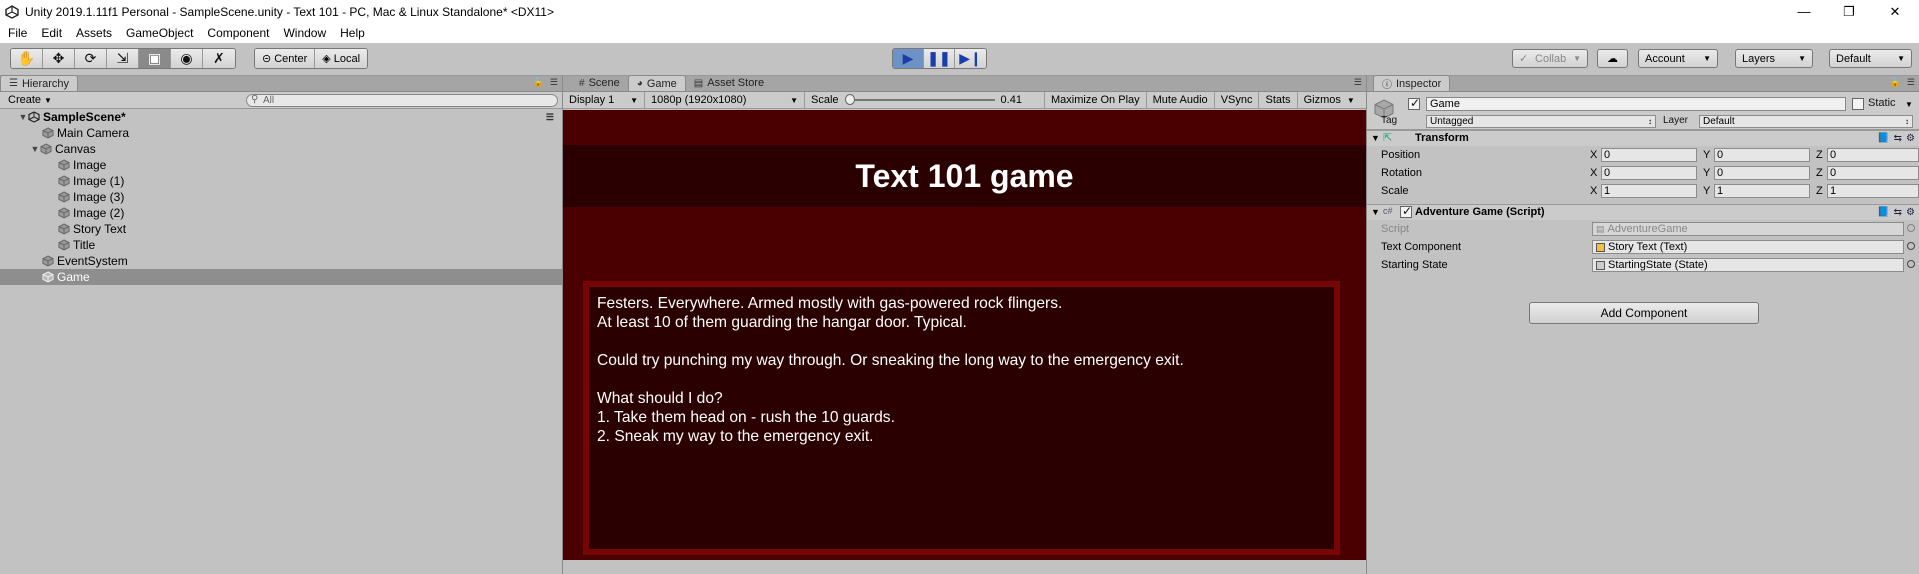 The width and height of the screenshot is (1919, 574). What do you see at coordinates (1237, 100) in the screenshot?
I see `vsync-toggle: VSync` at bounding box center [1237, 100].